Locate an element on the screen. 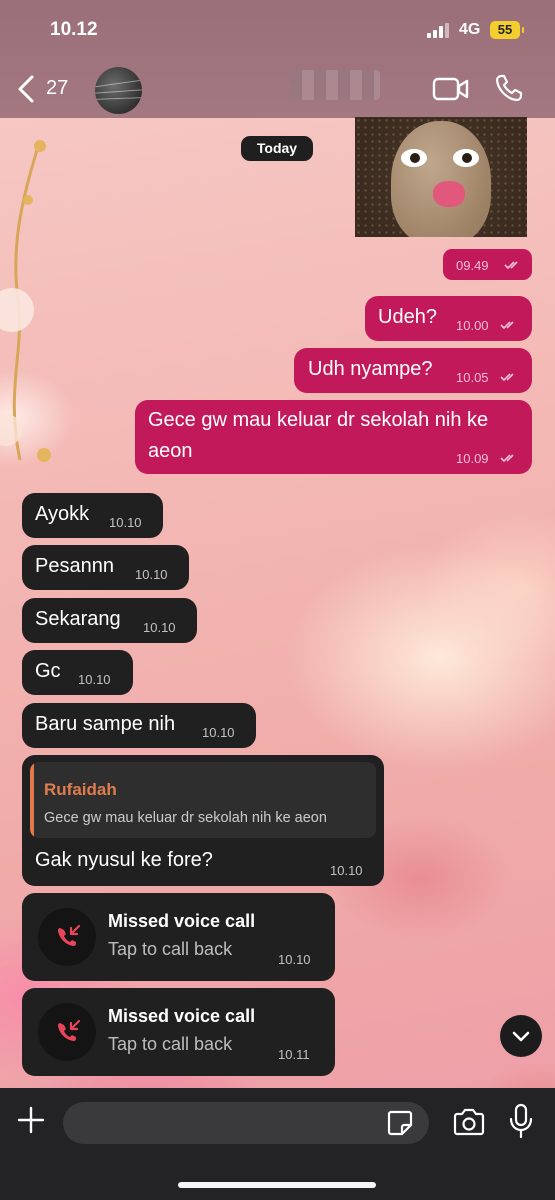 The width and height of the screenshot is (555, 1200). chevron-left-icon is located at coordinates (26, 89).